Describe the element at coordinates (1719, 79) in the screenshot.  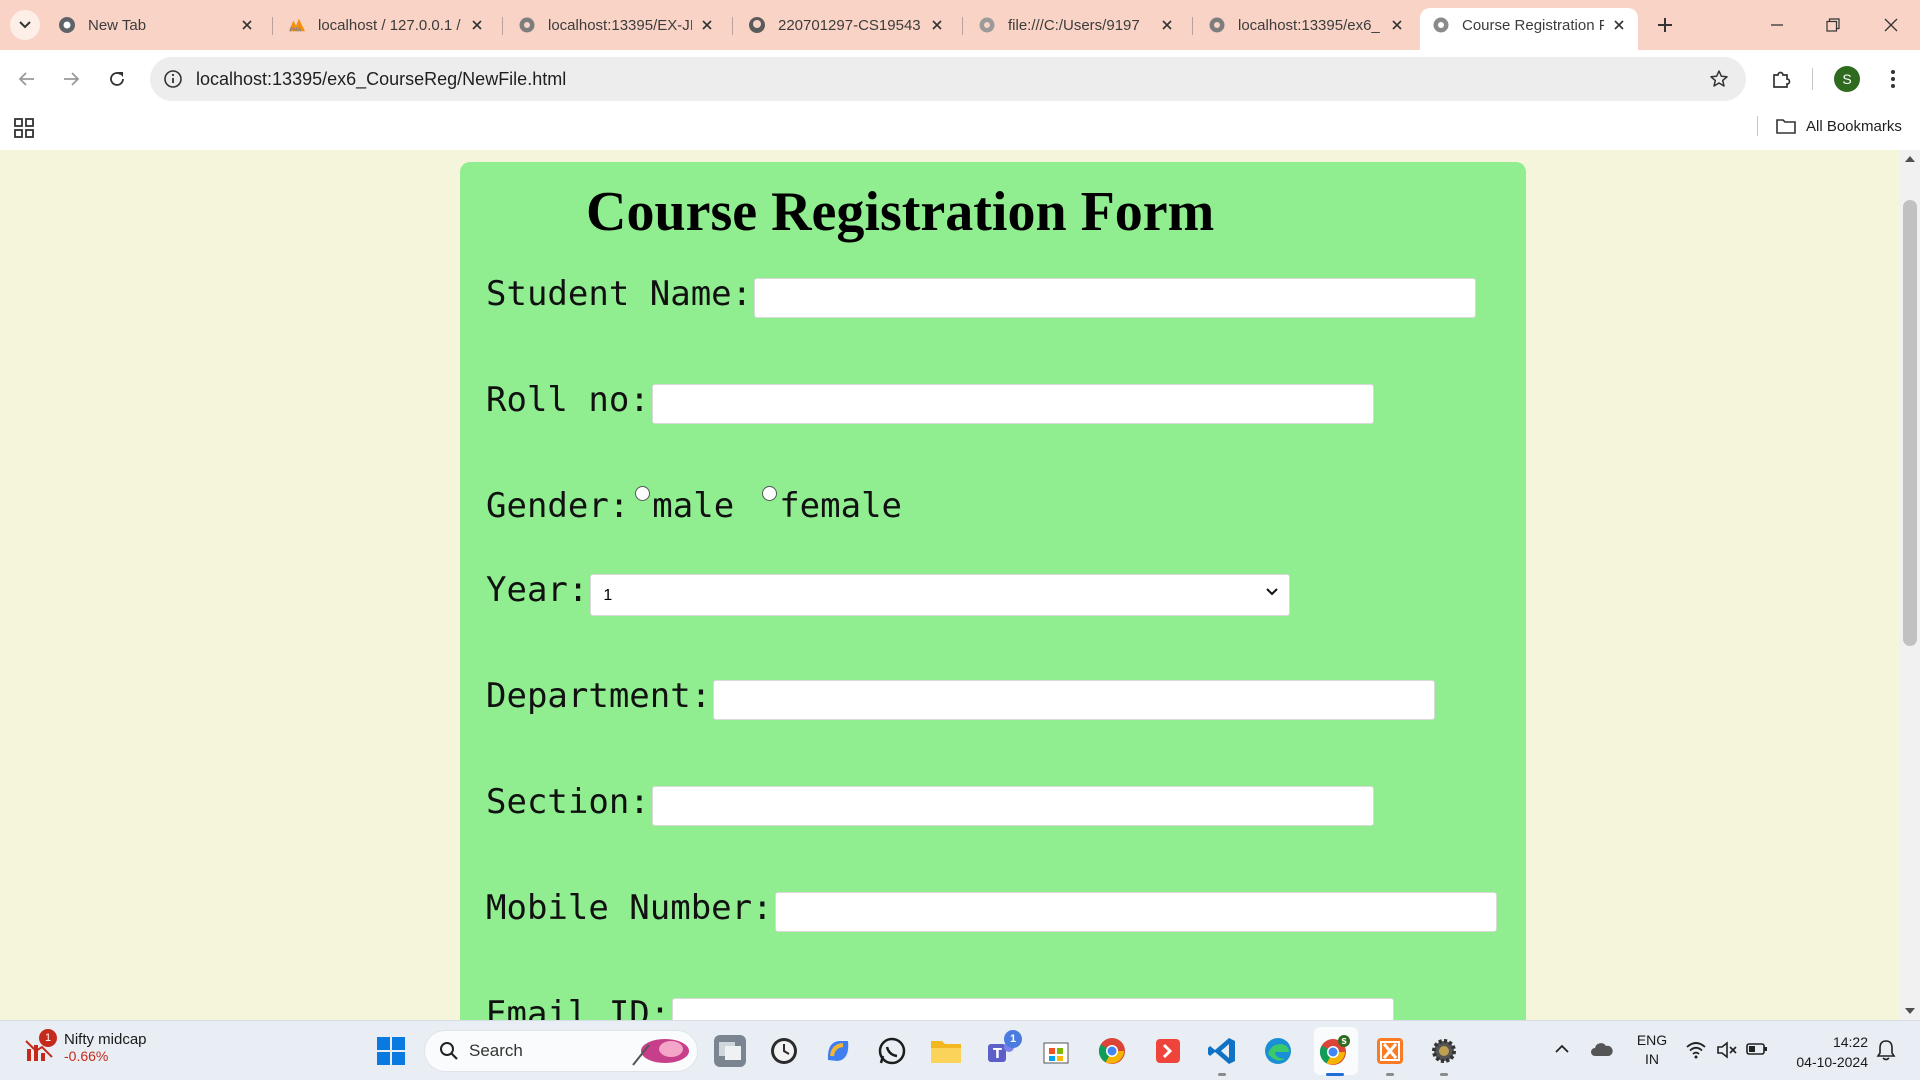
I see `bookmark-star-icon` at that location.